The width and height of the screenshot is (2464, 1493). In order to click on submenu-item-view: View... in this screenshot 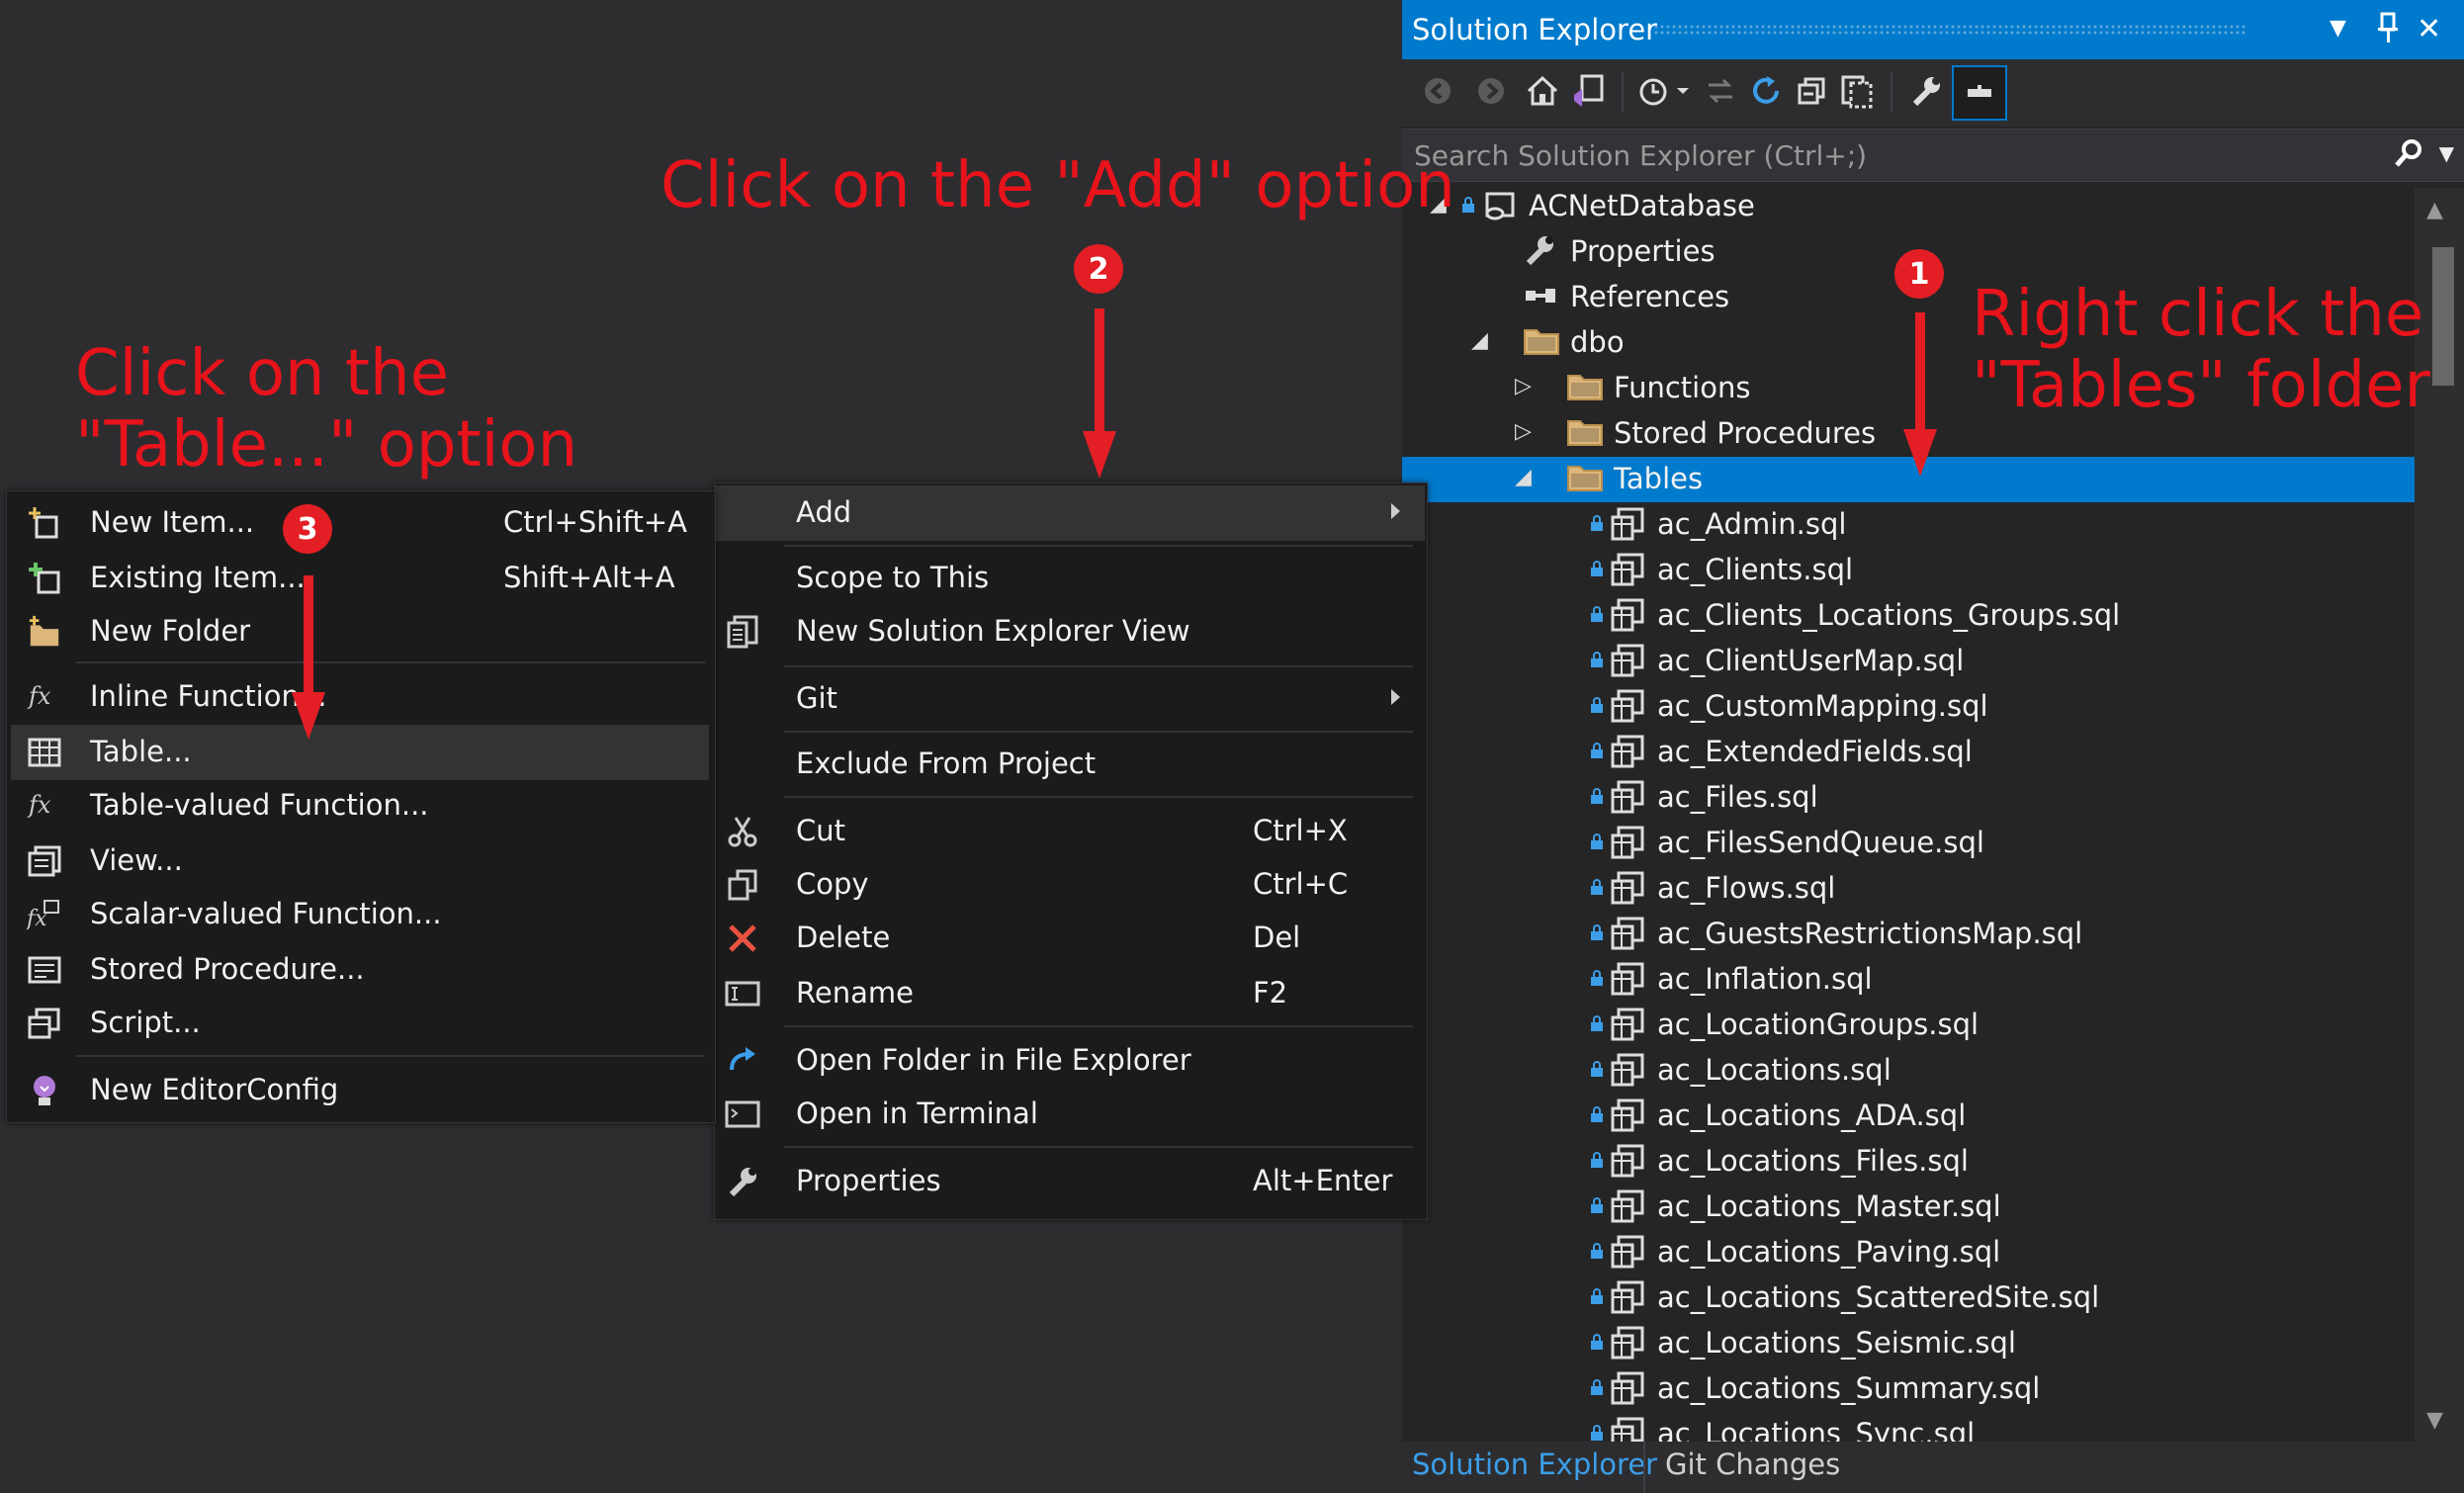, I will do `click(360, 862)`.